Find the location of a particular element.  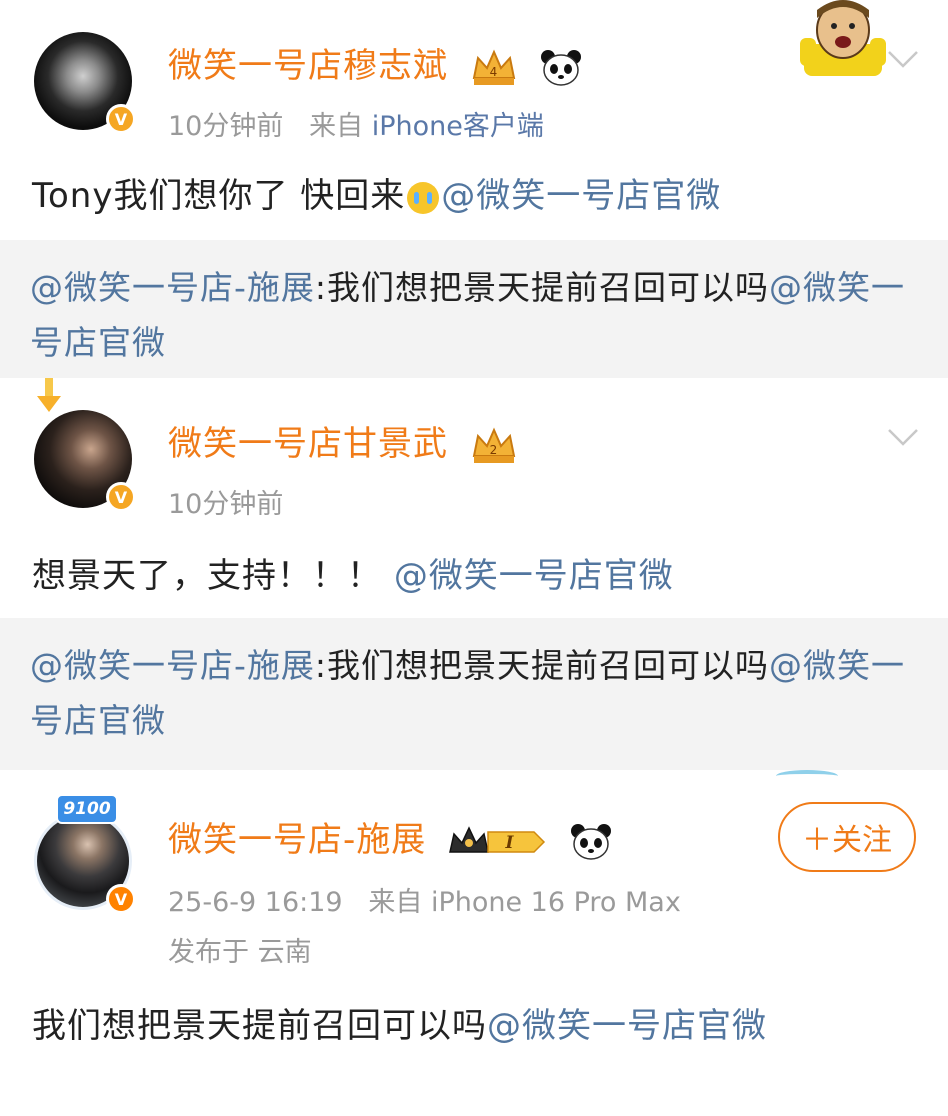

follow-button: ＋关注 is located at coordinates (847, 837).